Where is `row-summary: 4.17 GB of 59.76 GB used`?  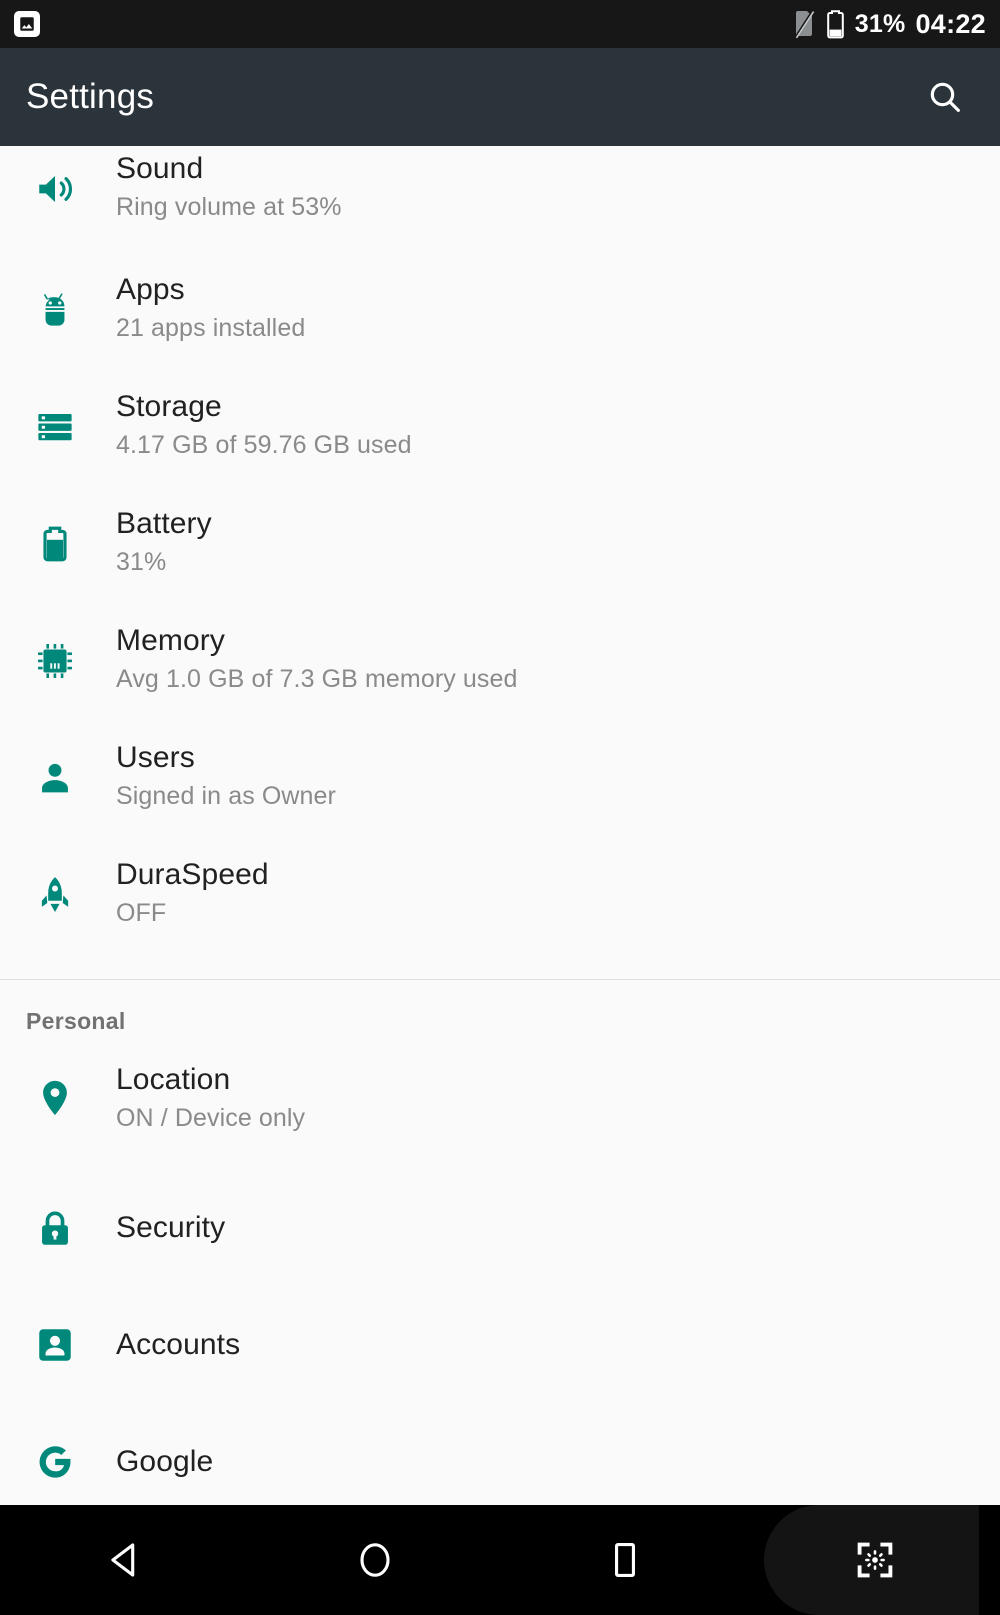
row-summary: 4.17 GB of 59.76 GB used is located at coordinates (264, 444).